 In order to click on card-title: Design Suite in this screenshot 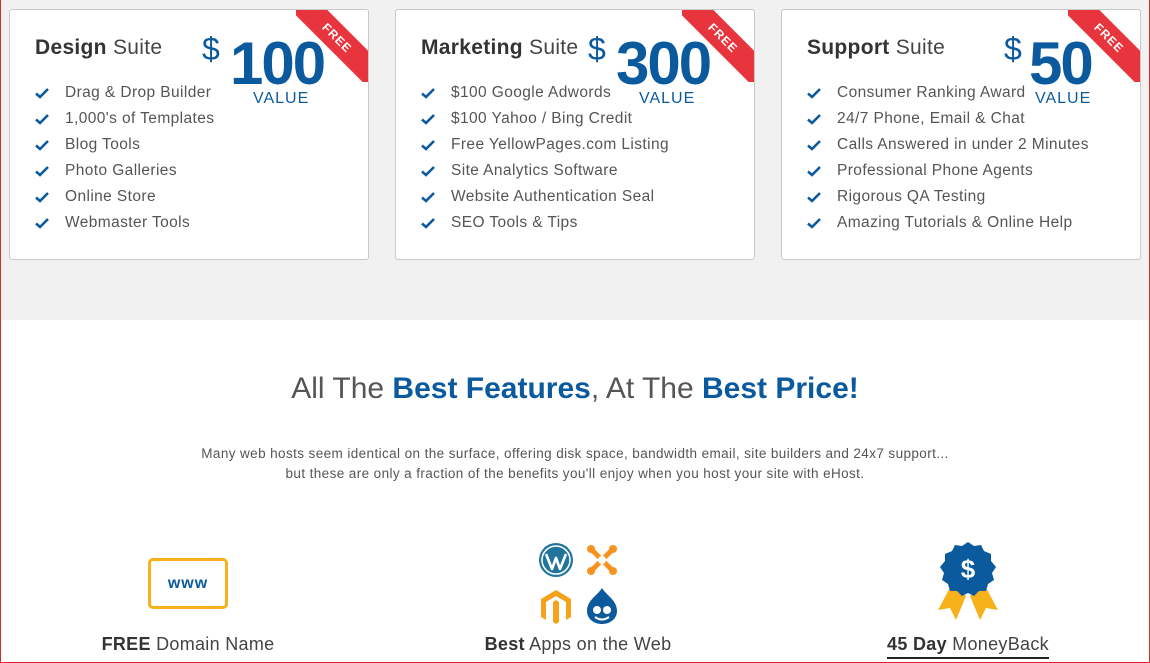, I will do `click(98, 48)`.